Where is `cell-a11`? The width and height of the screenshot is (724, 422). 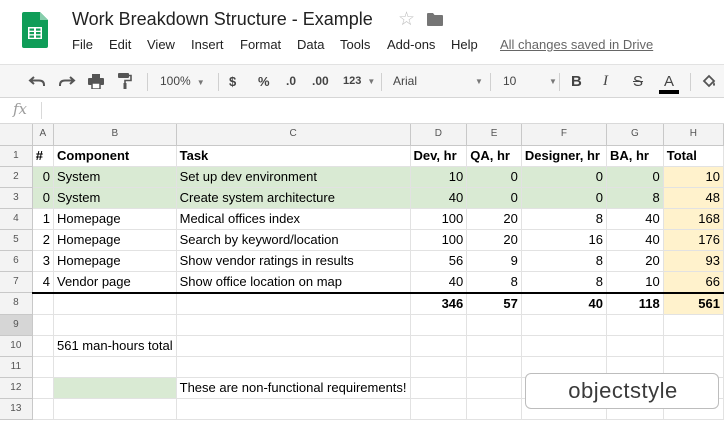 cell-a11 is located at coordinates (43, 367).